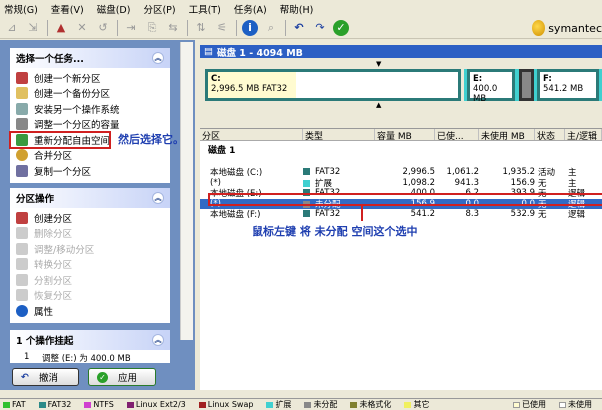  Describe the element at coordinates (22, 264) in the screenshot. I see `convert-icon` at that location.